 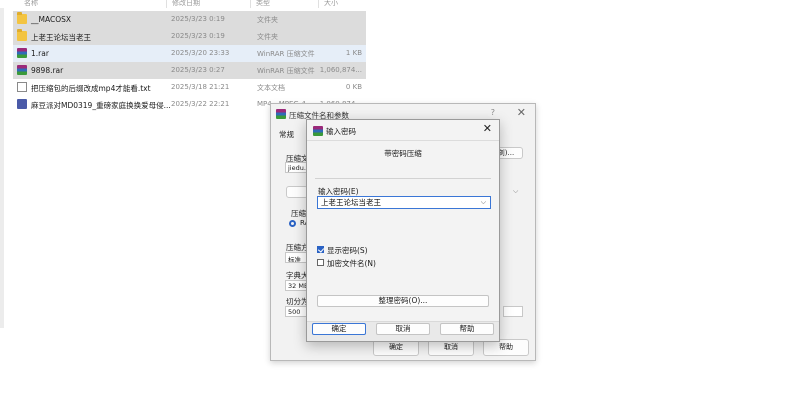 What do you see at coordinates (51, 19) in the screenshot?
I see `file-name: __MACOSX` at bounding box center [51, 19].